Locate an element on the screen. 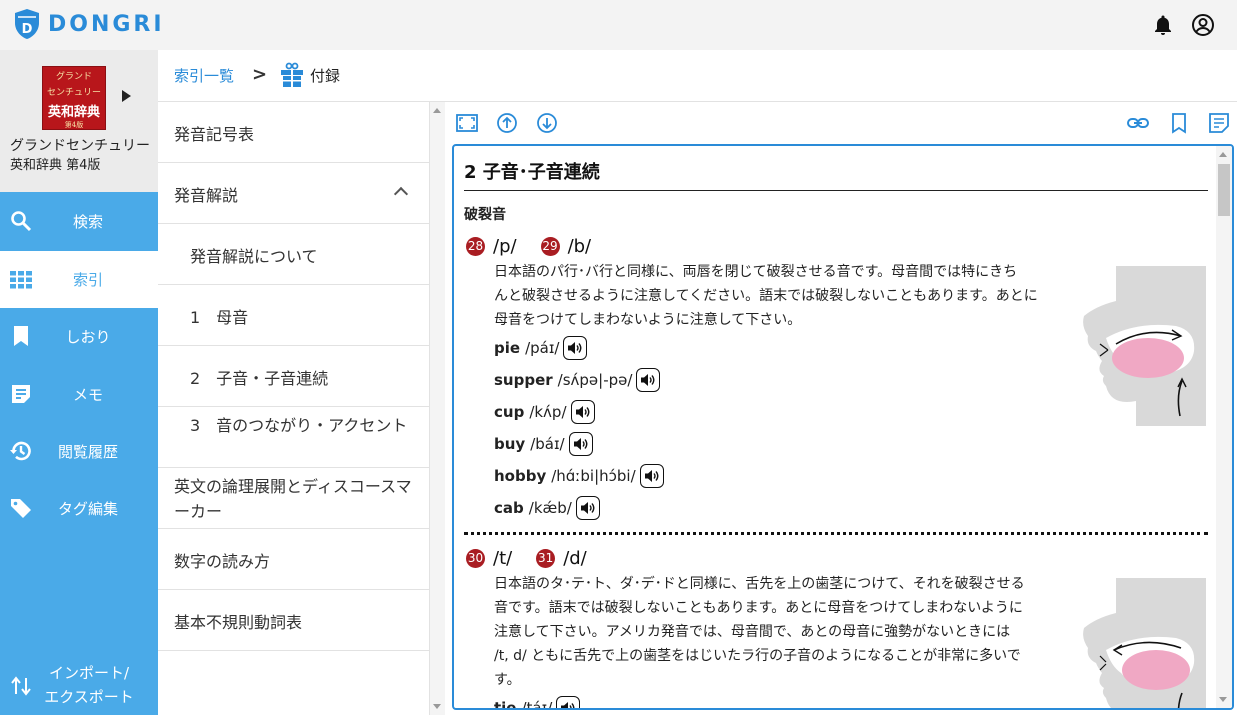 The height and width of the screenshot is (715, 1237). brand-name: DONGRI is located at coordinates (106, 24).